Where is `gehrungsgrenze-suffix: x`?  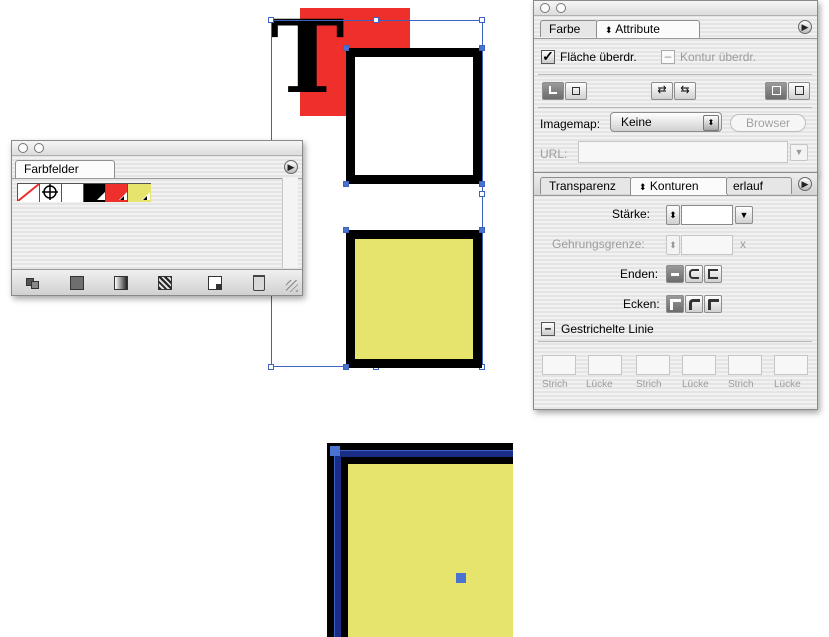 gehrungsgrenze-suffix: x is located at coordinates (743, 244).